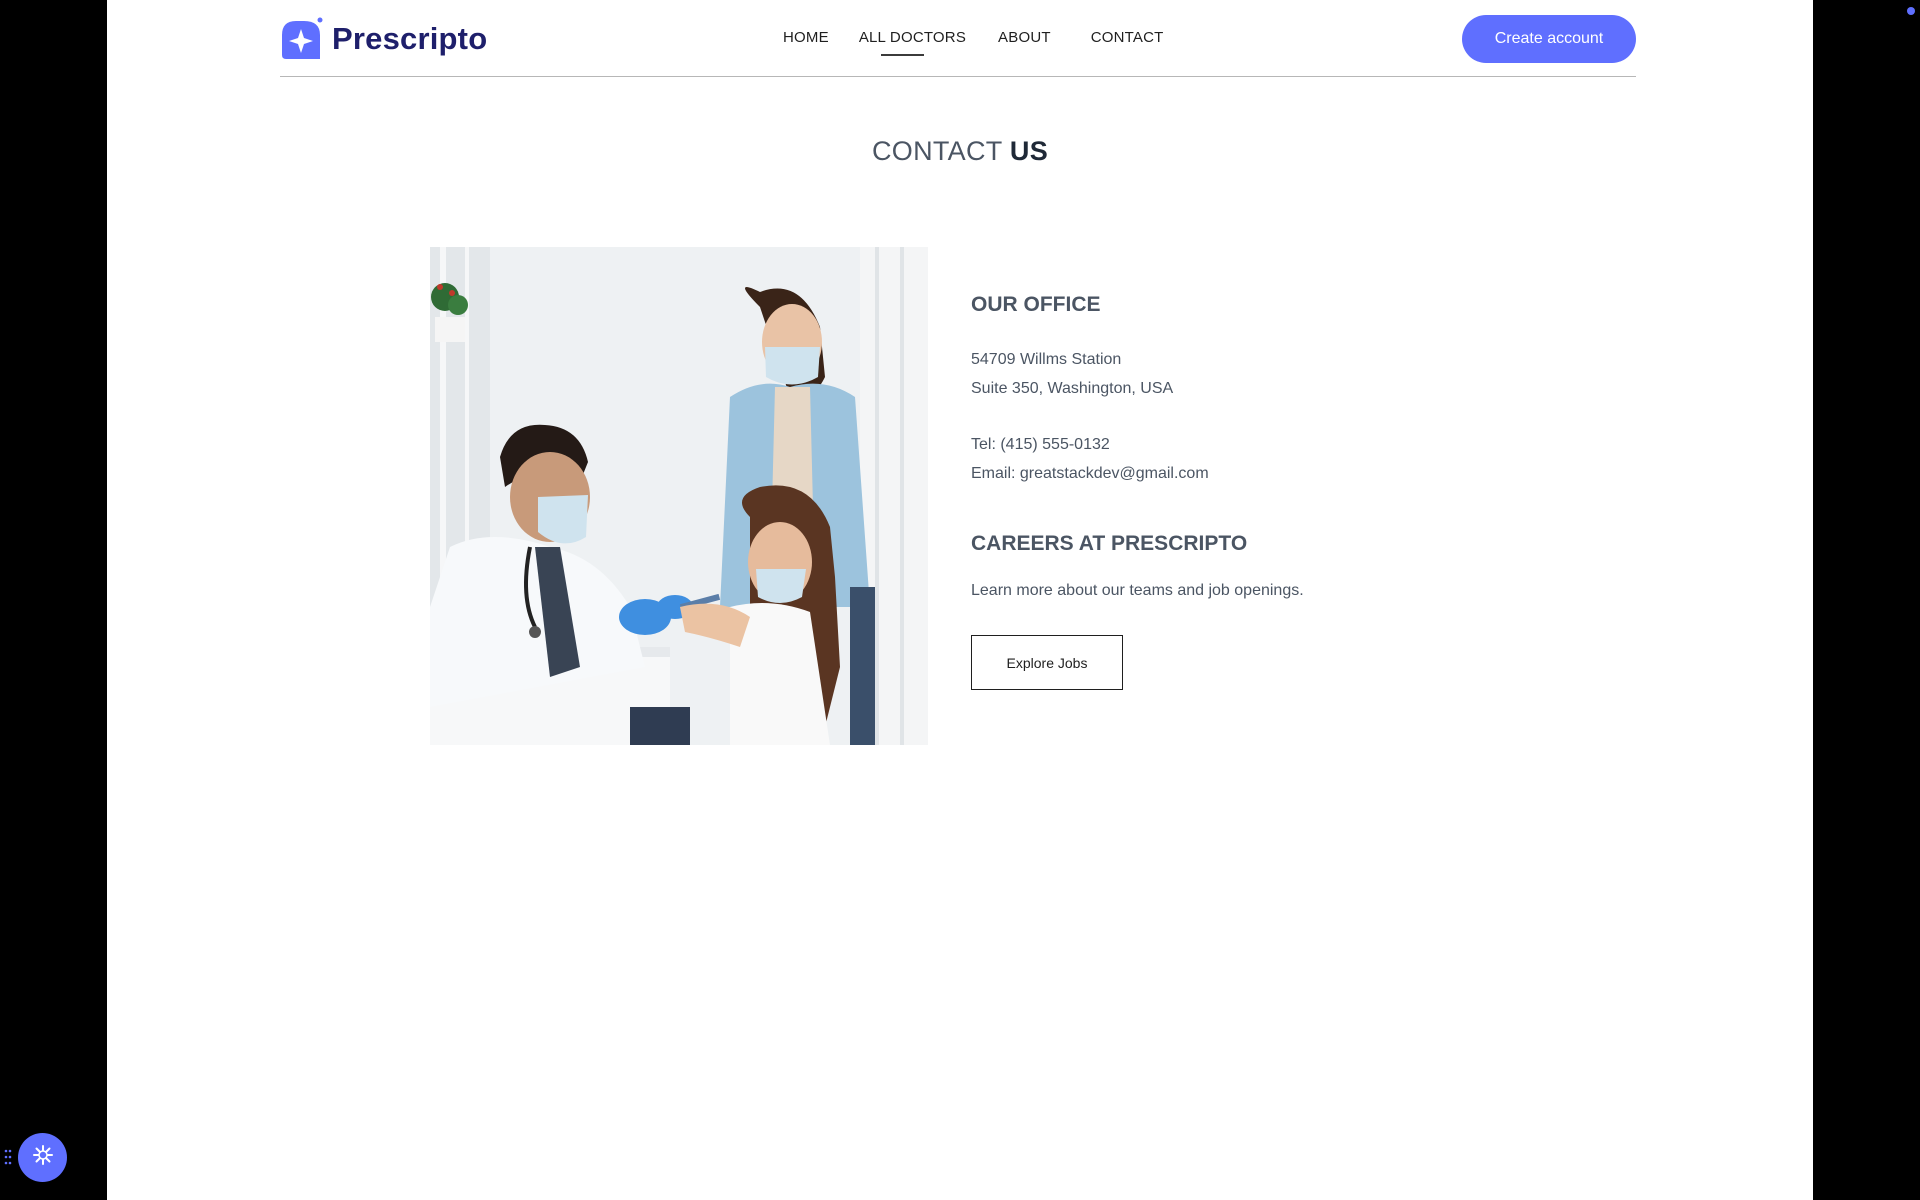 The width and height of the screenshot is (1920, 1200). I want to click on nav-all-doctors: ALL DOCTORS, so click(912, 42).